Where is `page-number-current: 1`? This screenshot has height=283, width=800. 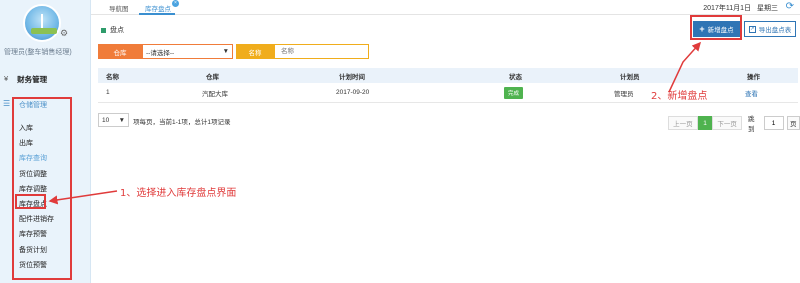 page-number-current: 1 is located at coordinates (705, 123).